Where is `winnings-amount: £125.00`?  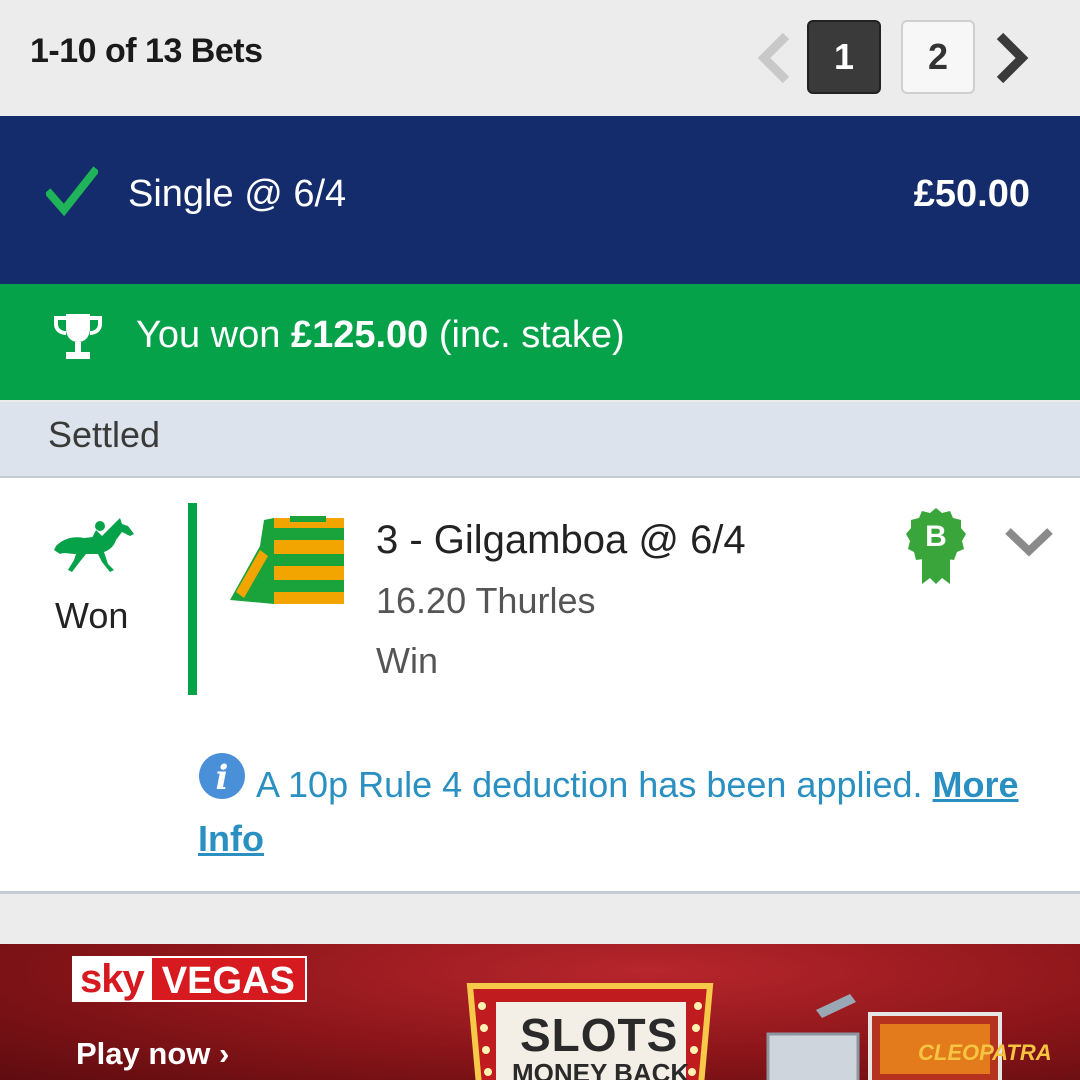
winnings-amount: £125.00 is located at coordinates (359, 335).